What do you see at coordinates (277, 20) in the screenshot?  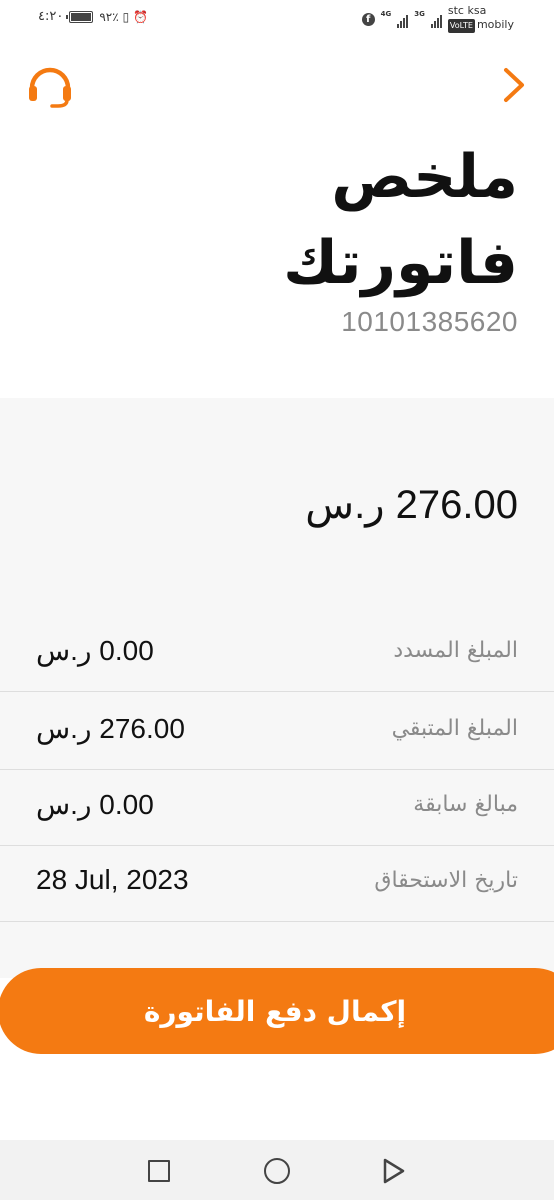 I see `status-bar: ⏰ ▯ ٪٩٢ ٤:٢٠ f 4G 3G stc ksa VoLTE mobily` at bounding box center [277, 20].